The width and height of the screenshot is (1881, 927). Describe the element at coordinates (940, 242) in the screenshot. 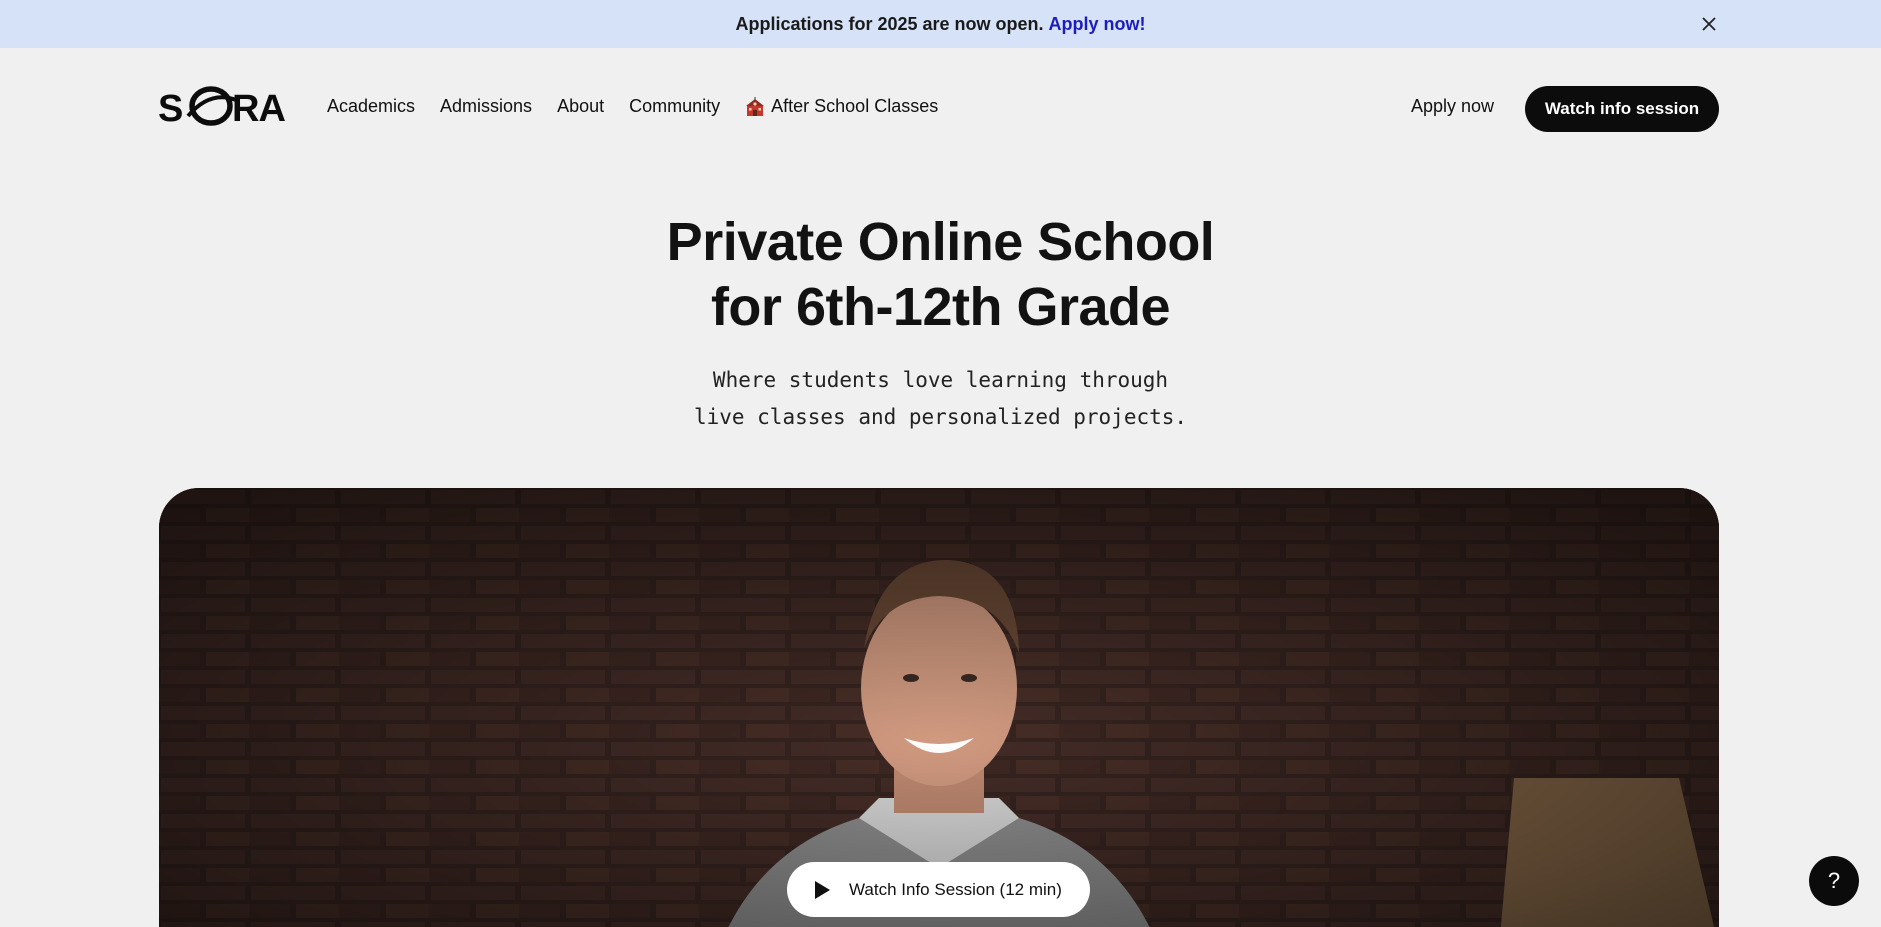

I see `hero-title-line1: Private Online School` at that location.